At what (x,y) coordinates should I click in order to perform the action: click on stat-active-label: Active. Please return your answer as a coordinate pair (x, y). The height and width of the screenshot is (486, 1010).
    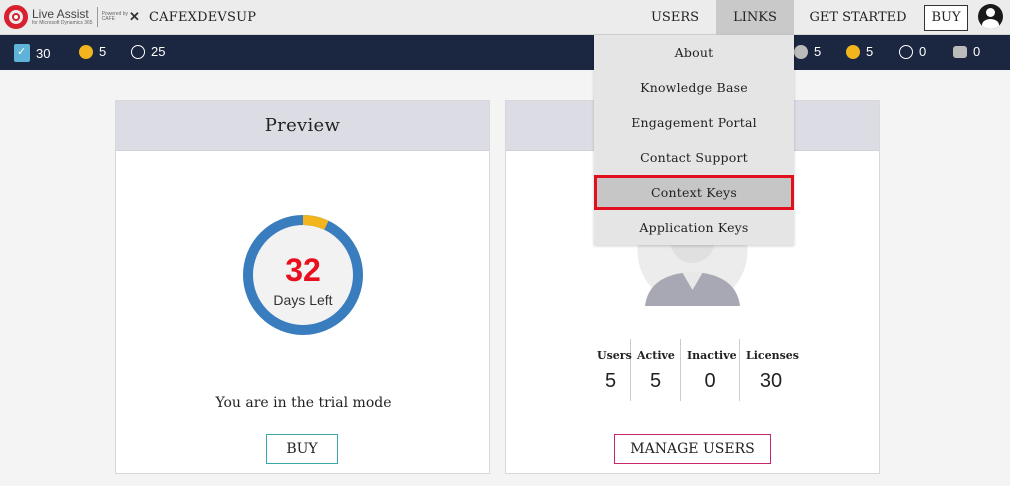
    Looking at the image, I should click on (656, 355).